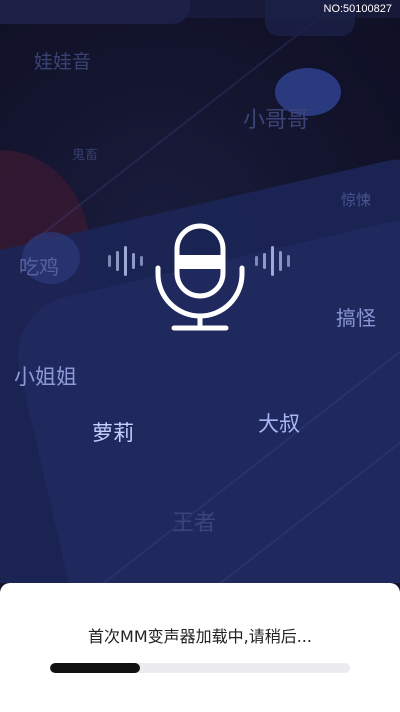 This screenshot has height=712, width=400. I want to click on microphone-icon, so click(200, 277).